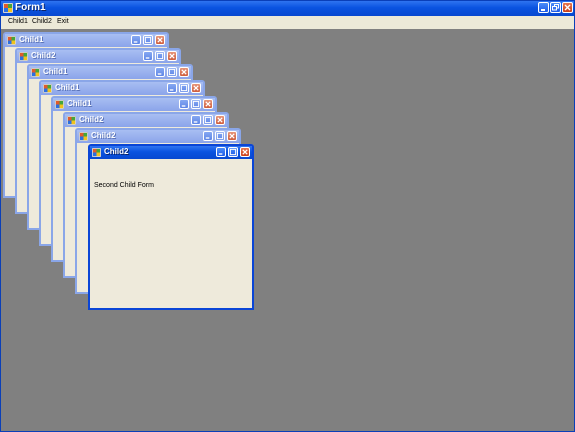  What do you see at coordinates (63, 21) in the screenshot?
I see `menu-exit: Exit` at bounding box center [63, 21].